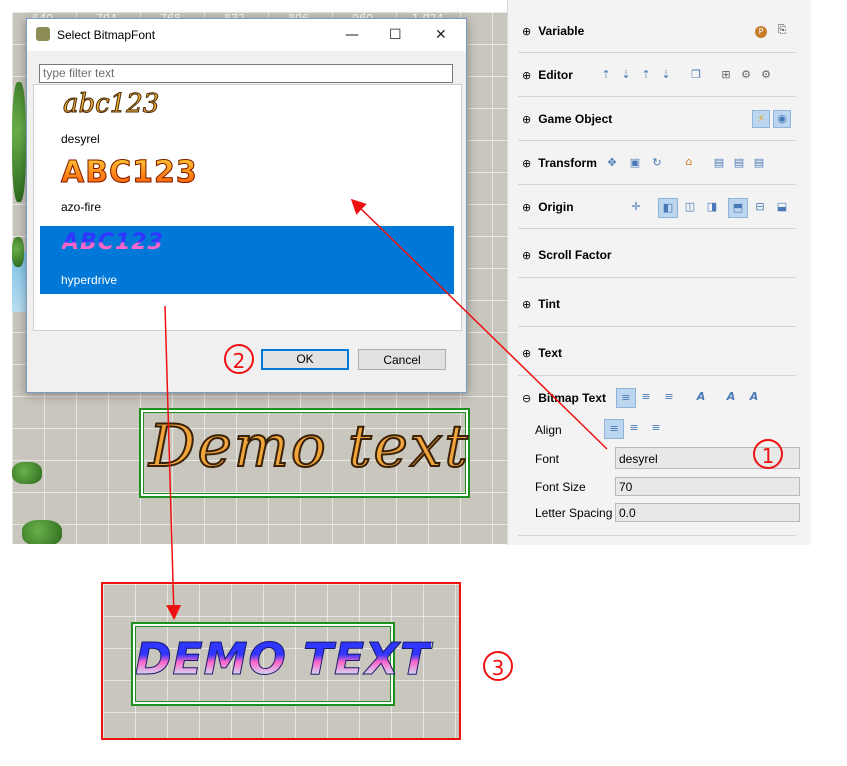  I want to click on section-header: ⊕ Scroll Factor, so click(567, 255).